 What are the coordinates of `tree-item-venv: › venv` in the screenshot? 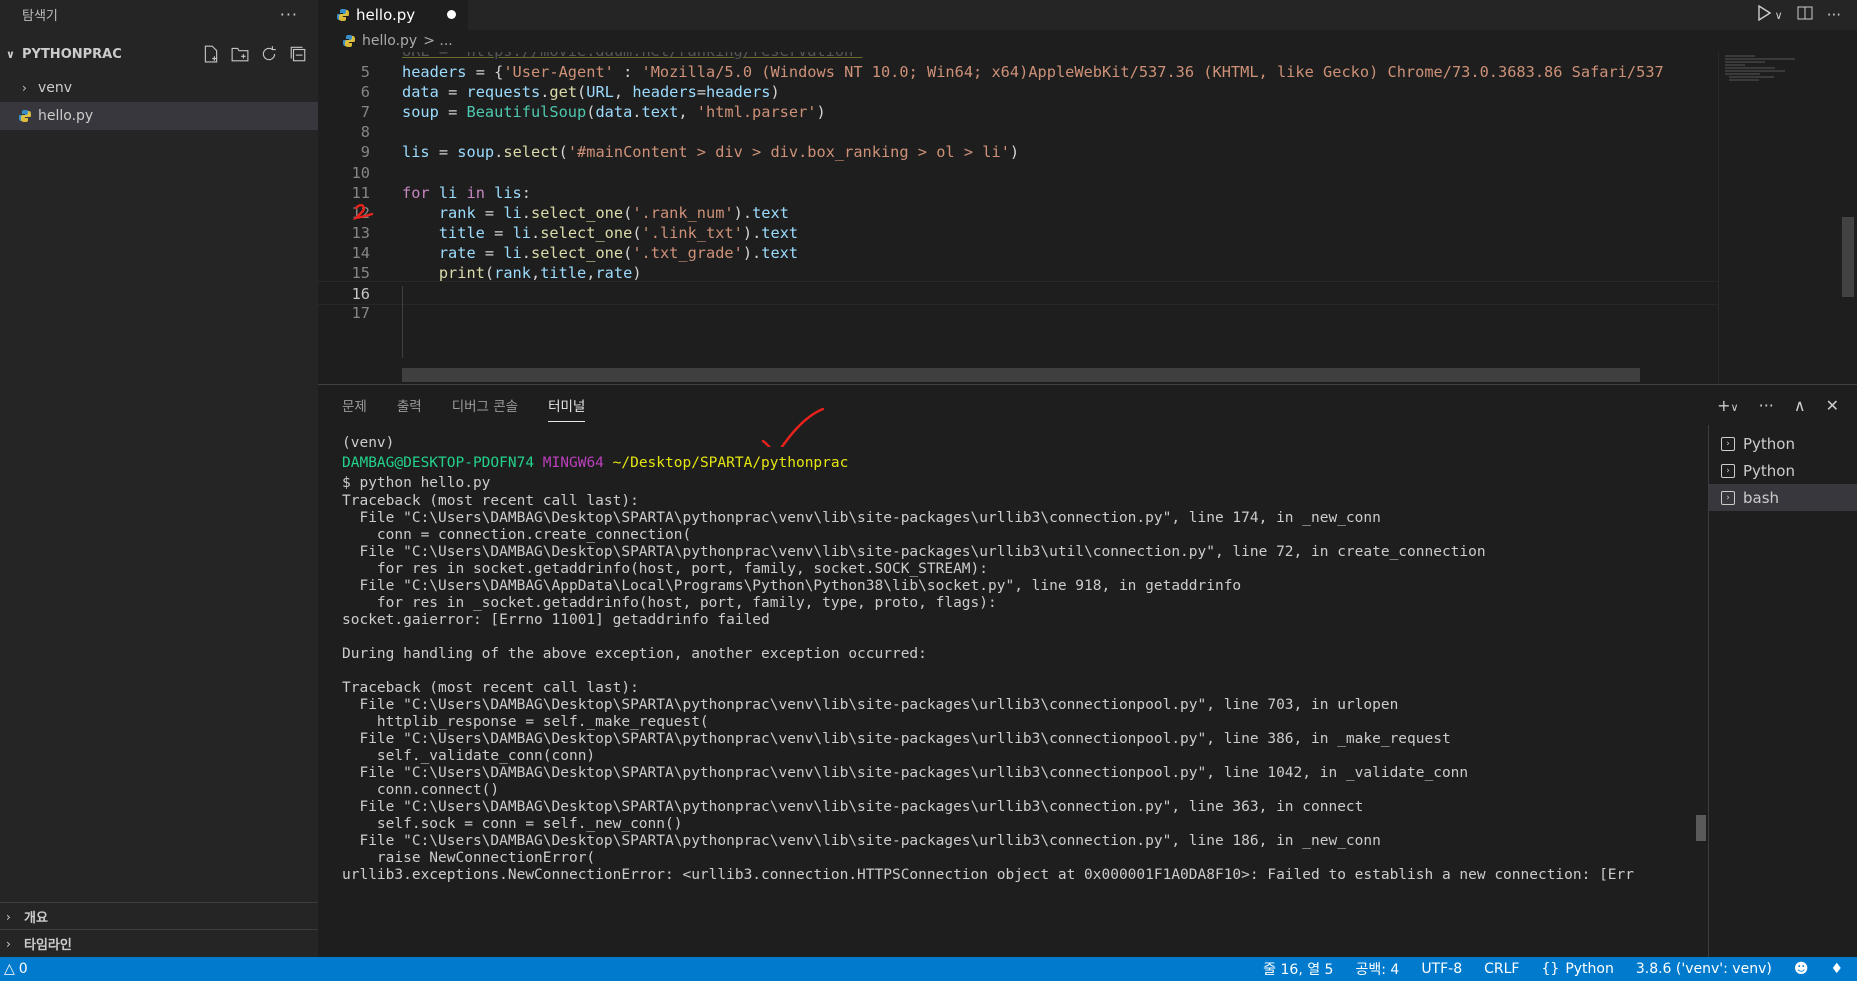 It's located at (159, 88).